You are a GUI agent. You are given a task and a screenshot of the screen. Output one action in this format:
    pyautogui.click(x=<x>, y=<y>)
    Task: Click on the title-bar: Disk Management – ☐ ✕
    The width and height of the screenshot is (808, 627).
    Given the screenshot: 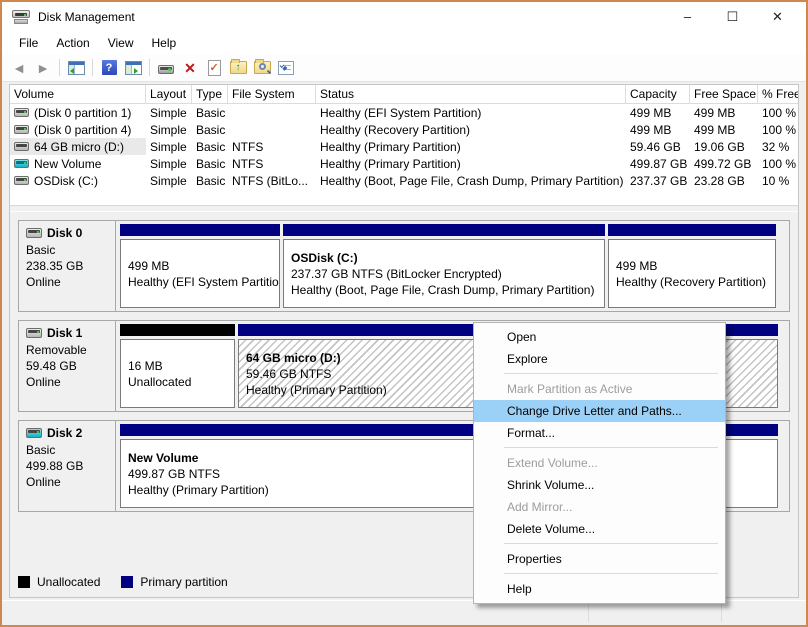 What is the action you would take?
    pyautogui.click(x=404, y=17)
    